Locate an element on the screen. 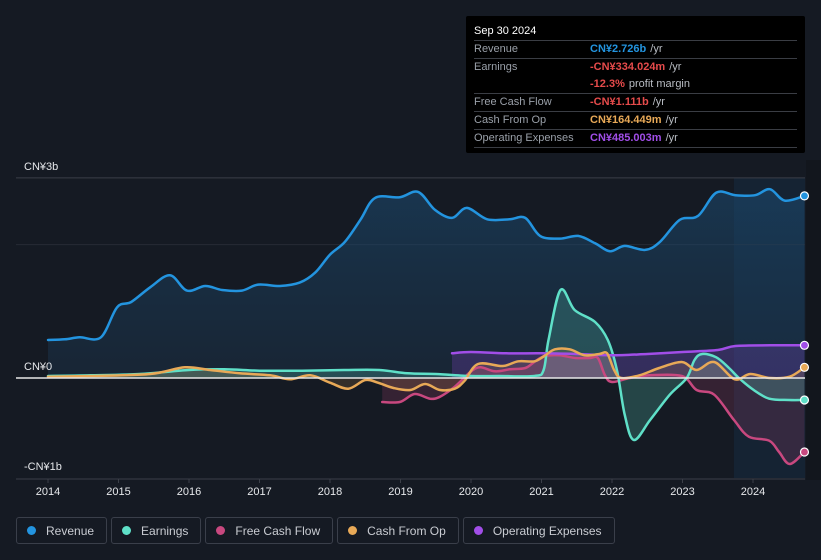 This screenshot has height=560, width=821. x-tick-label: 2023 is located at coordinates (682, 492).